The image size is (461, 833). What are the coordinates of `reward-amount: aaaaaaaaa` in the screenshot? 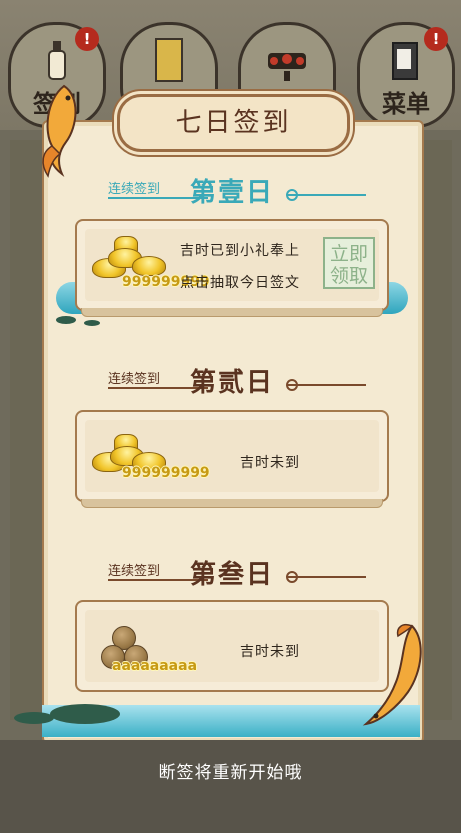 It's located at (155, 666).